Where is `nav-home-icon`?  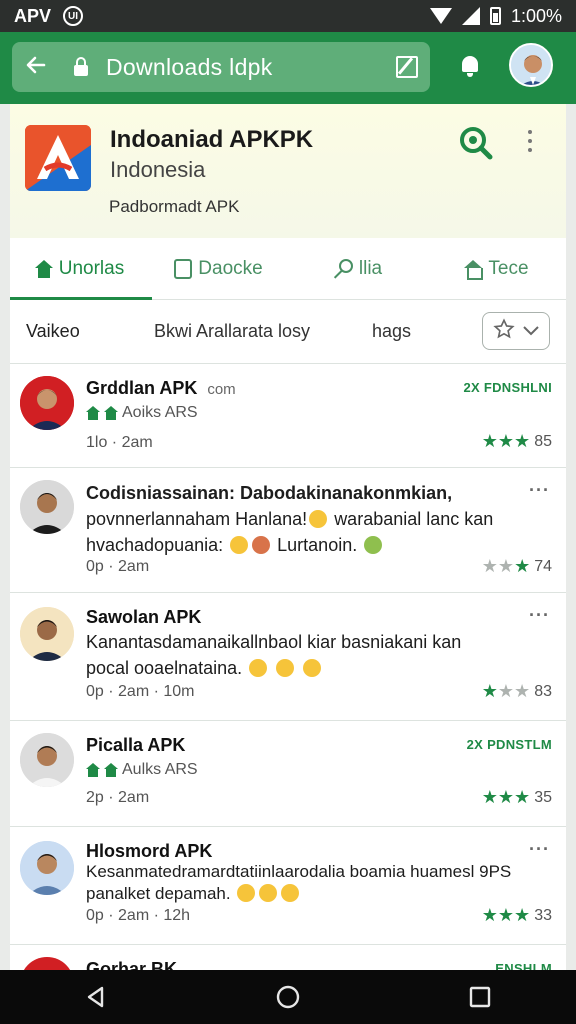 nav-home-icon is located at coordinates (288, 997).